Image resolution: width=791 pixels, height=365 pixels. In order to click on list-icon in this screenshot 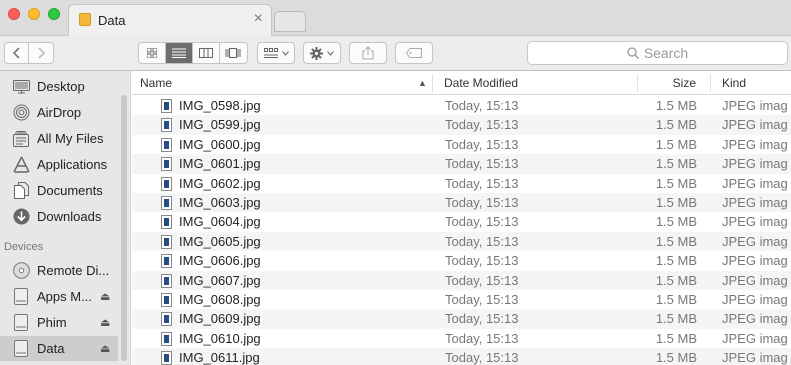, I will do `click(178, 53)`.